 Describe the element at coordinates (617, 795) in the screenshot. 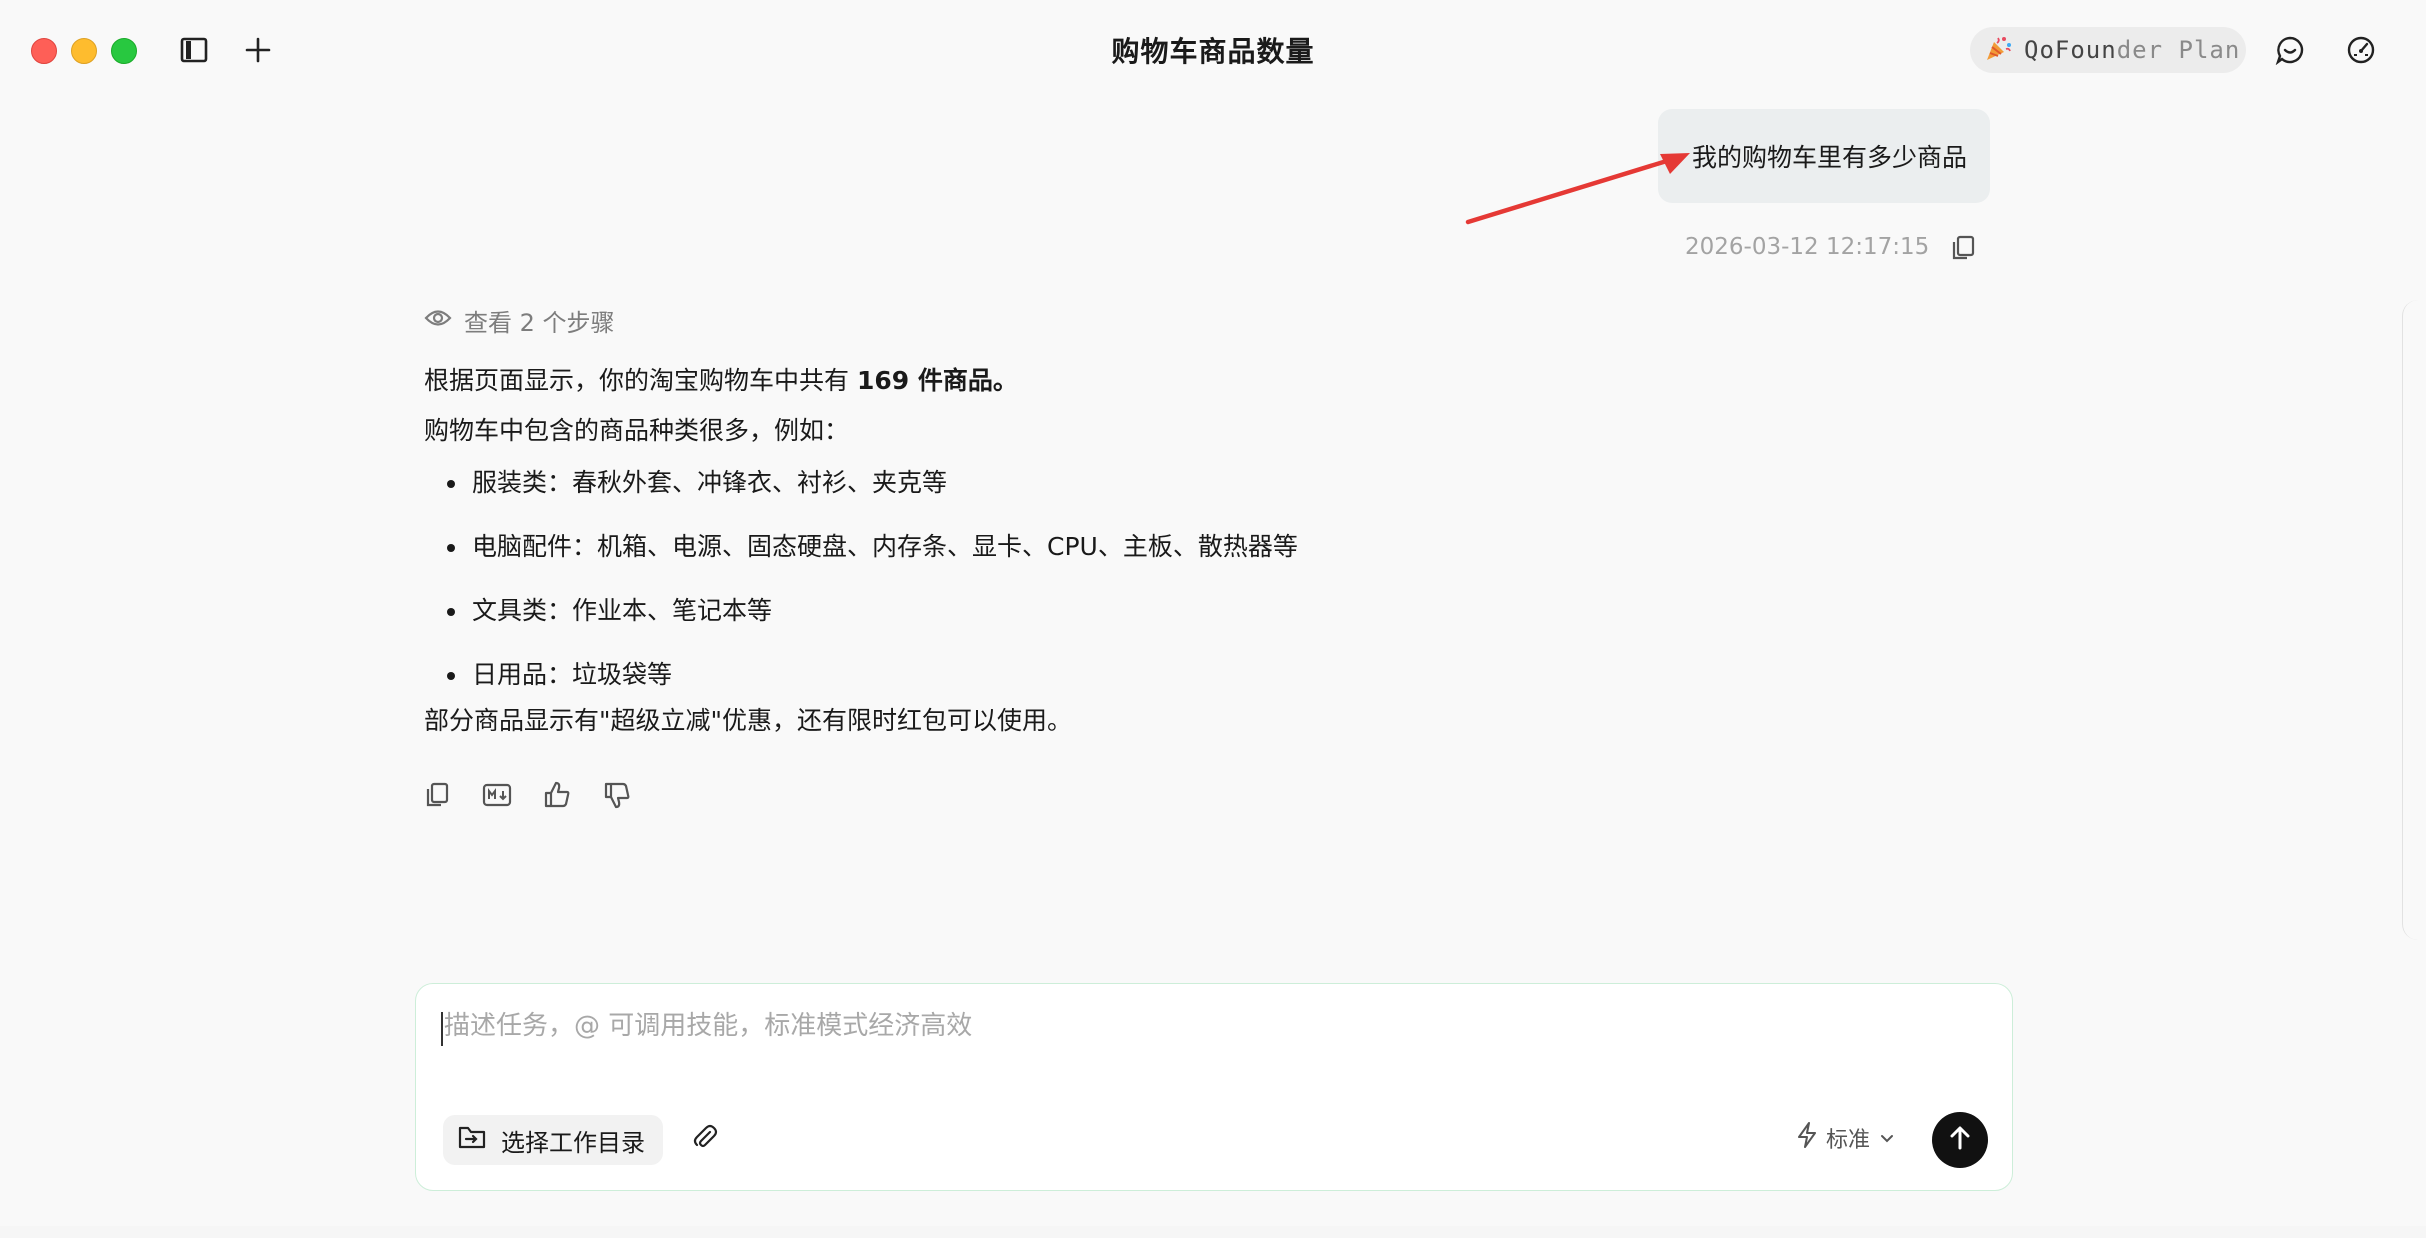

I see `thumbs-down-icon` at that location.